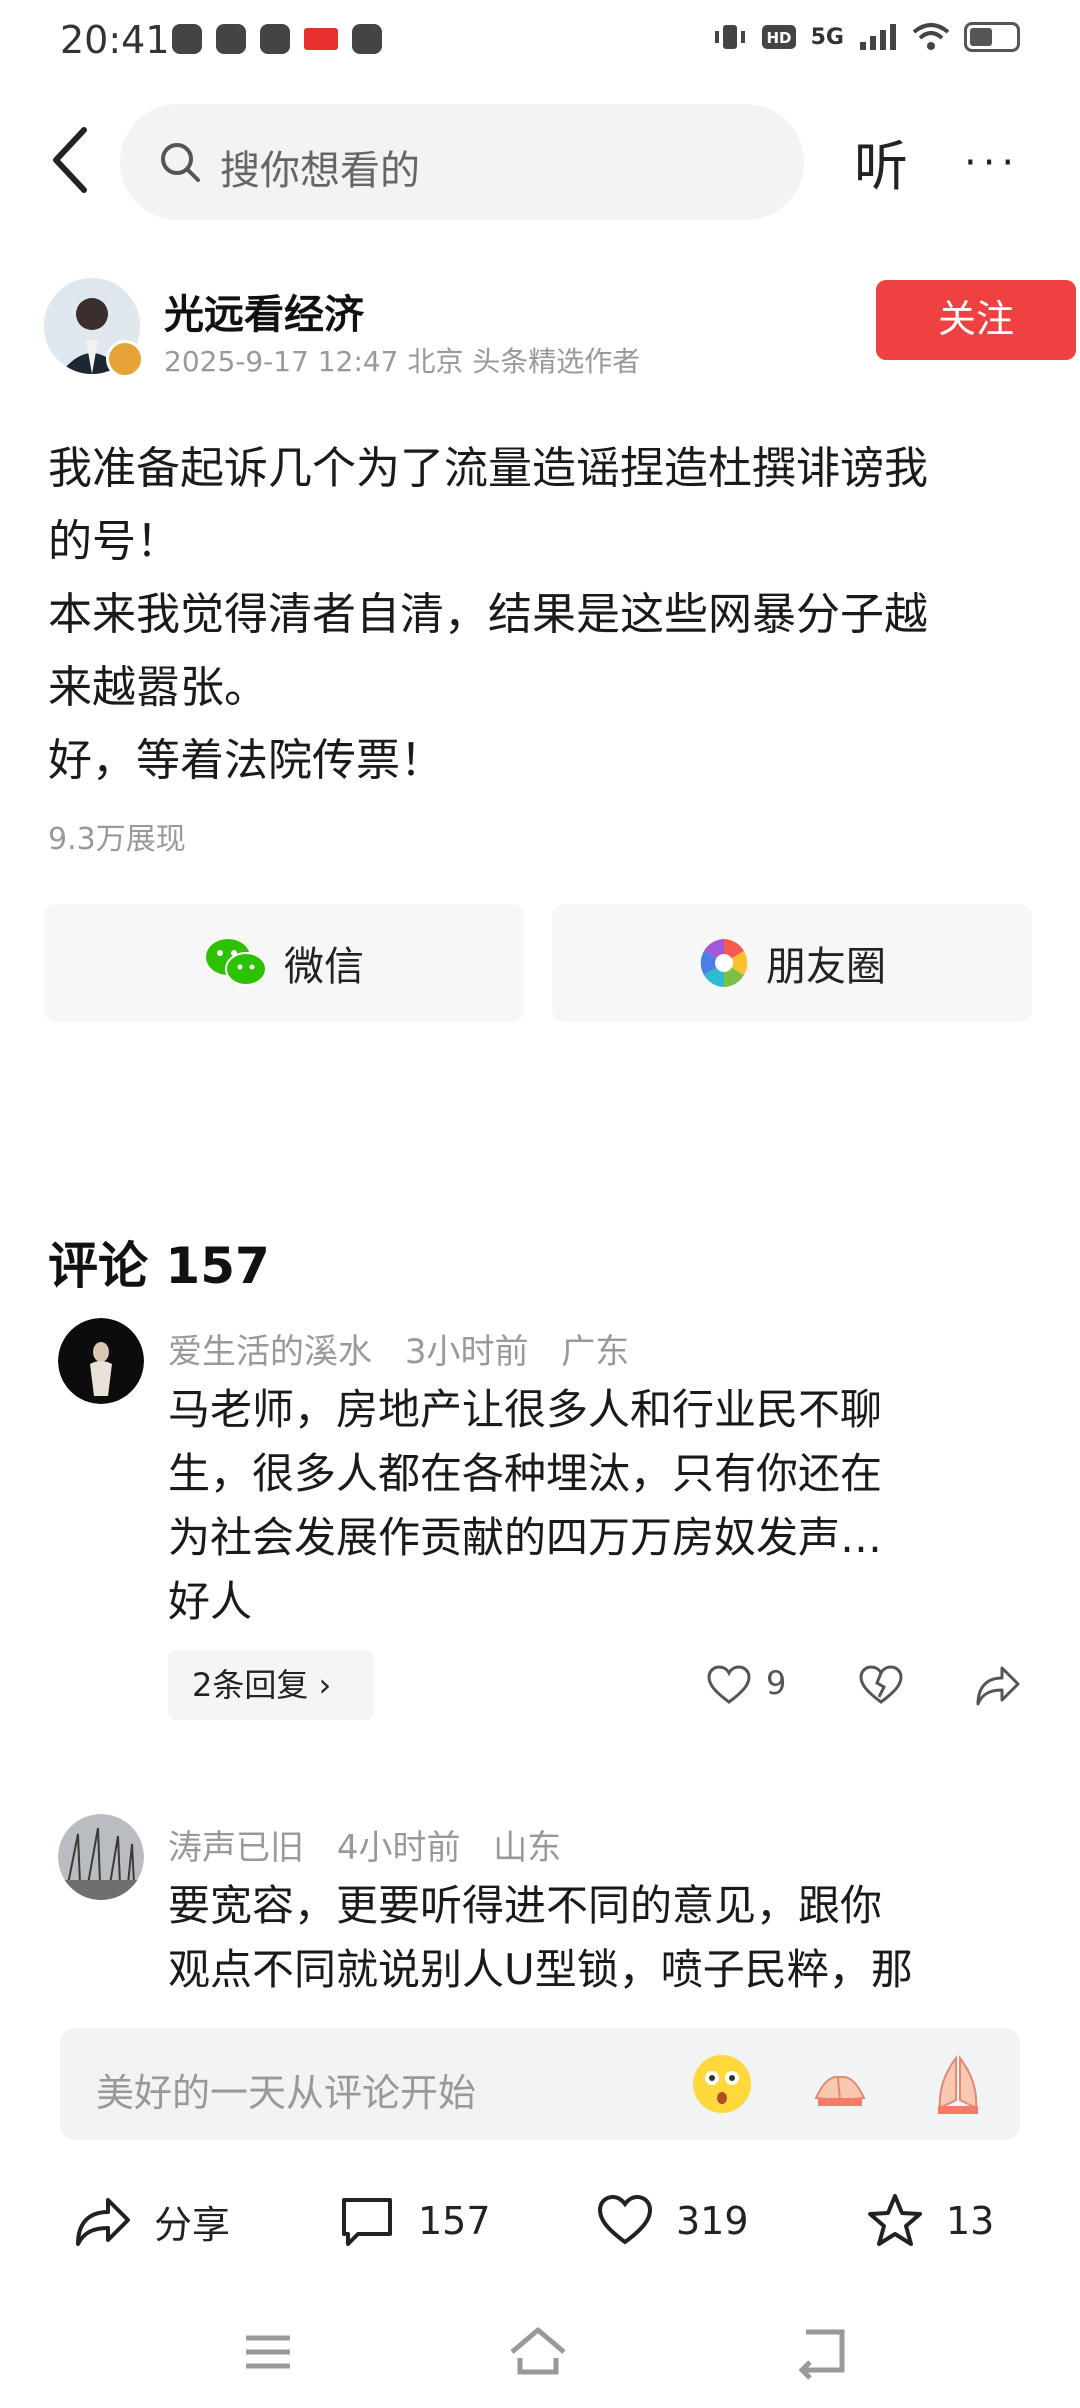  What do you see at coordinates (367, 2222) in the screenshot?
I see `comment-bubble-icon` at bounding box center [367, 2222].